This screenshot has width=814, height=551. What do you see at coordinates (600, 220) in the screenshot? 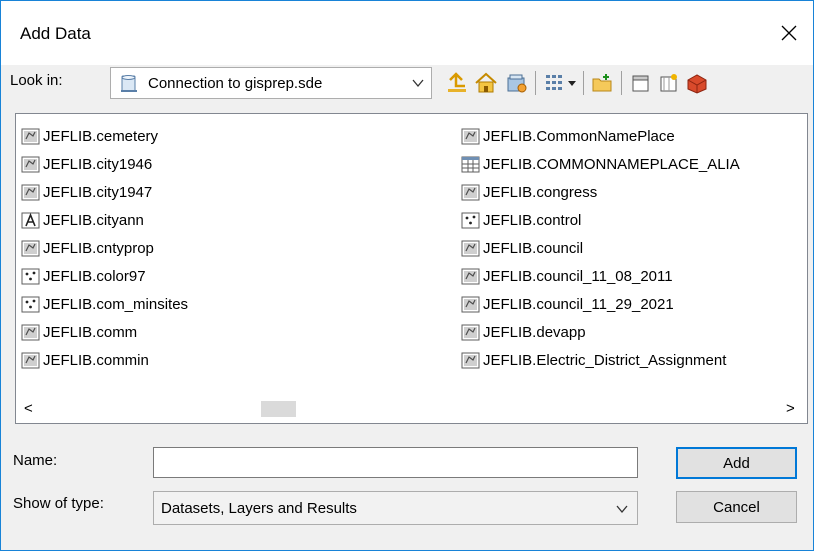
I see `list-item: JEFLIB.control` at bounding box center [600, 220].